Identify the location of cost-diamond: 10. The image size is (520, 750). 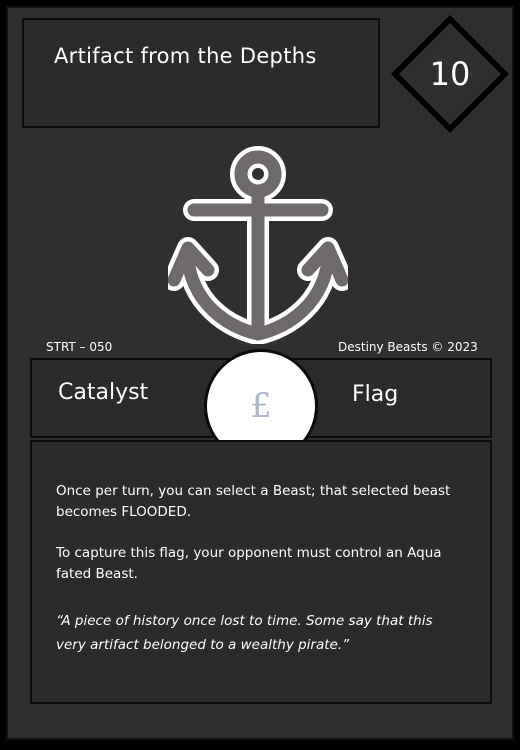
(450, 74).